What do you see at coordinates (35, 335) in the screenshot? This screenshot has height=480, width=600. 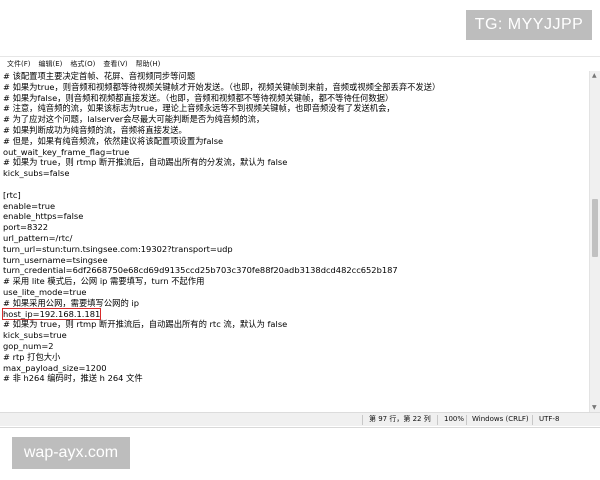 I see `editor-line: kick_subs=true` at bounding box center [35, 335].